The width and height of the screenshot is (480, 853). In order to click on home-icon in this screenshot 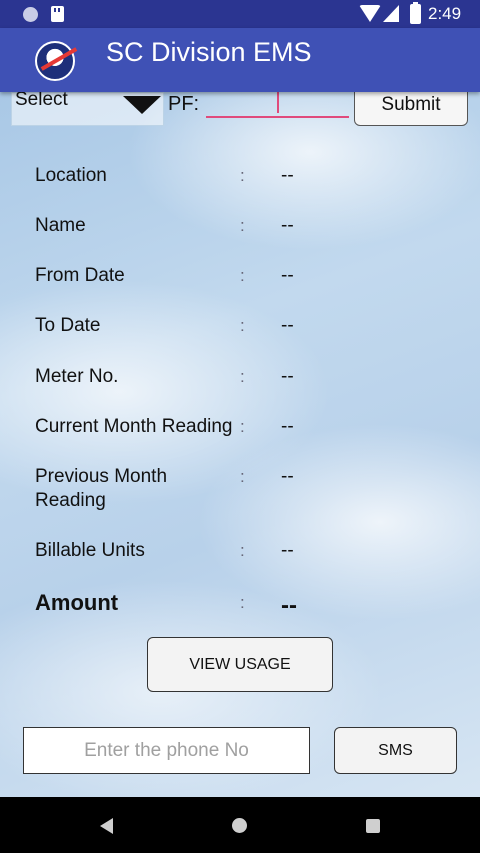, I will do `click(239, 825)`.